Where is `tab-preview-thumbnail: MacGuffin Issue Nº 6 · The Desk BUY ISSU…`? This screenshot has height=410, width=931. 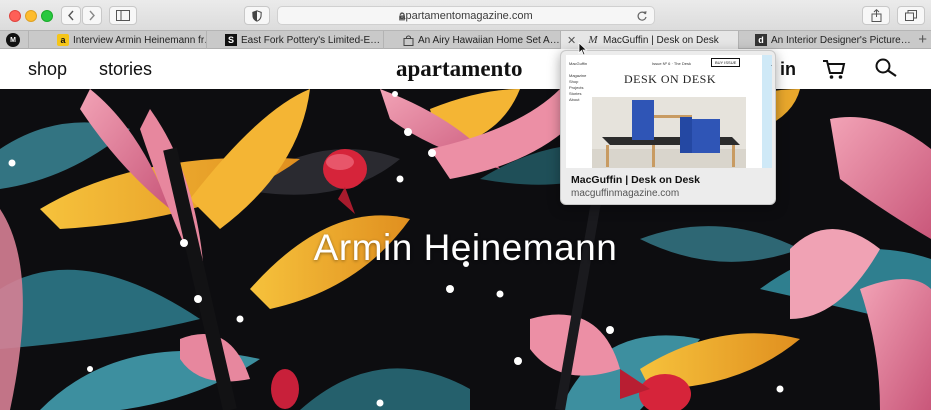 tab-preview-thumbnail: MacGuffin Issue Nº 6 · The Desk BUY ISSU… is located at coordinates (669, 111).